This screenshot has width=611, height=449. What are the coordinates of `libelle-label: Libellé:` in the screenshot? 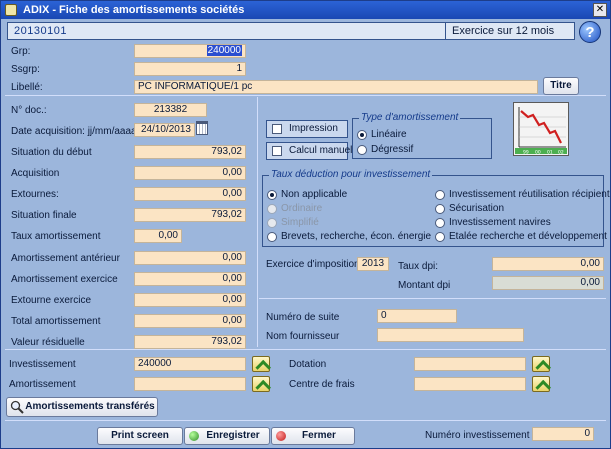 It's located at (27, 87).